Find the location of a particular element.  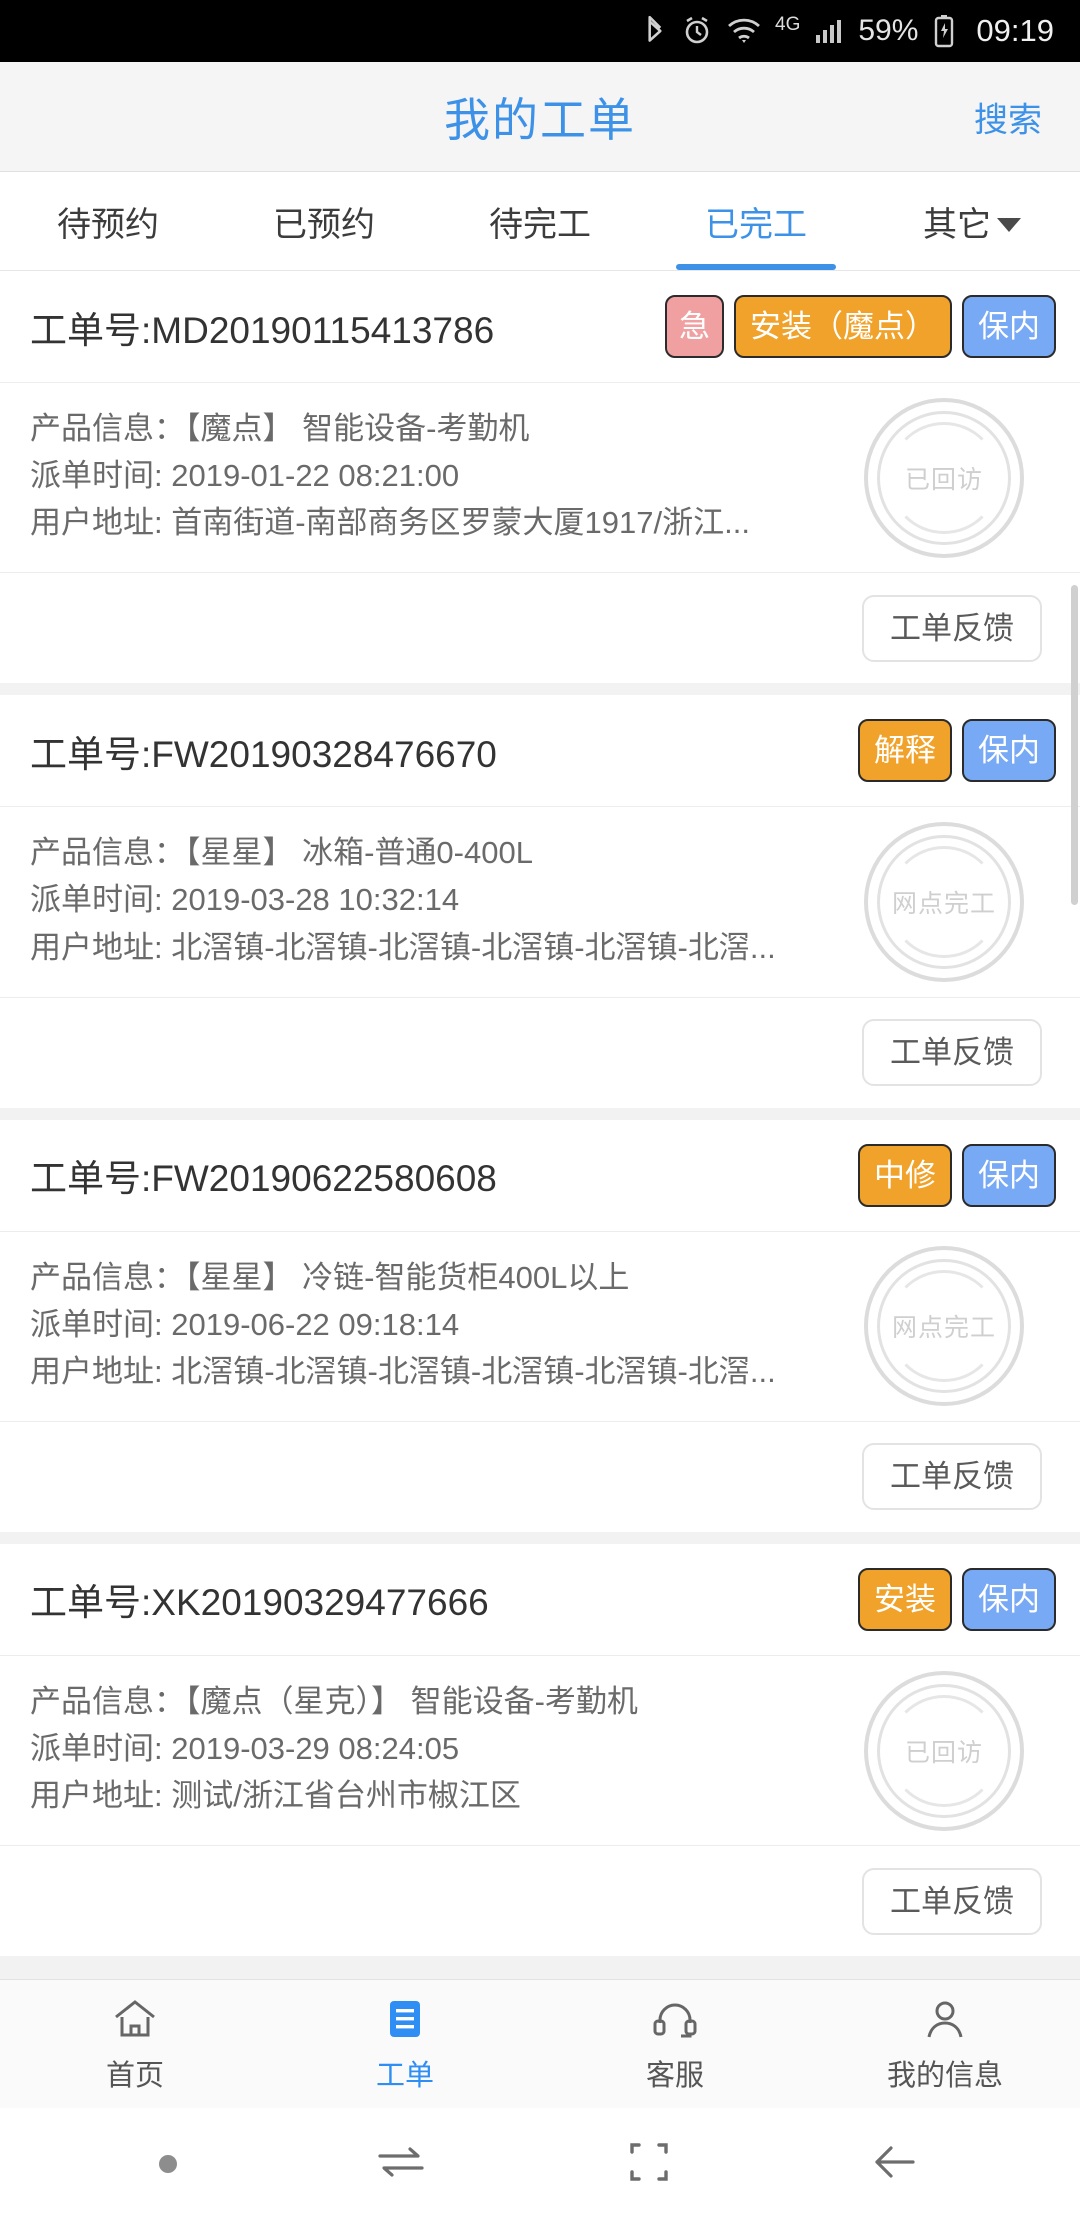

network-type-label: 4G is located at coordinates (788, 24).